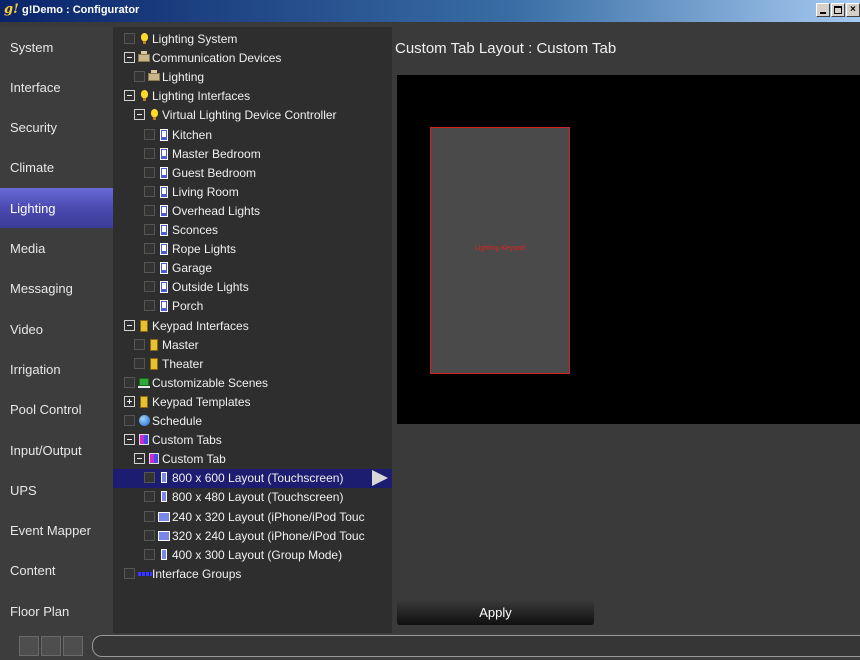 This screenshot has width=860, height=660. Describe the element at coordinates (252, 402) in the screenshot. I see `tree-item: Keypad Templates` at that location.